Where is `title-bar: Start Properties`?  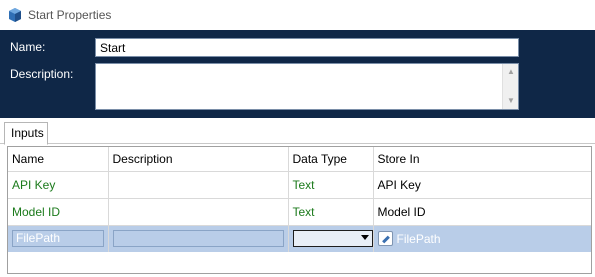 title-bar: Start Properties is located at coordinates (297, 15).